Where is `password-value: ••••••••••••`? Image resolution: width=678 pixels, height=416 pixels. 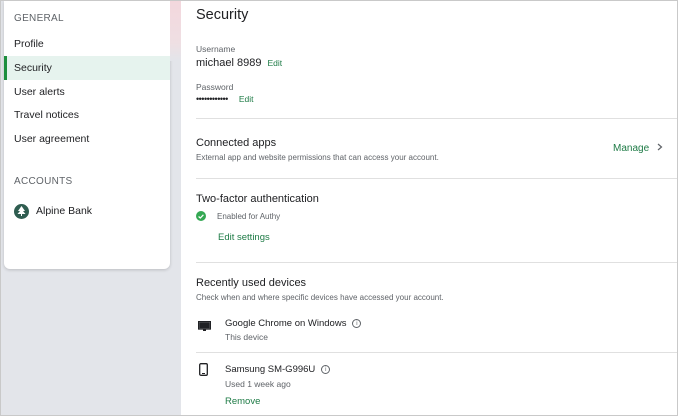 password-value: •••••••••••• is located at coordinates (212, 99).